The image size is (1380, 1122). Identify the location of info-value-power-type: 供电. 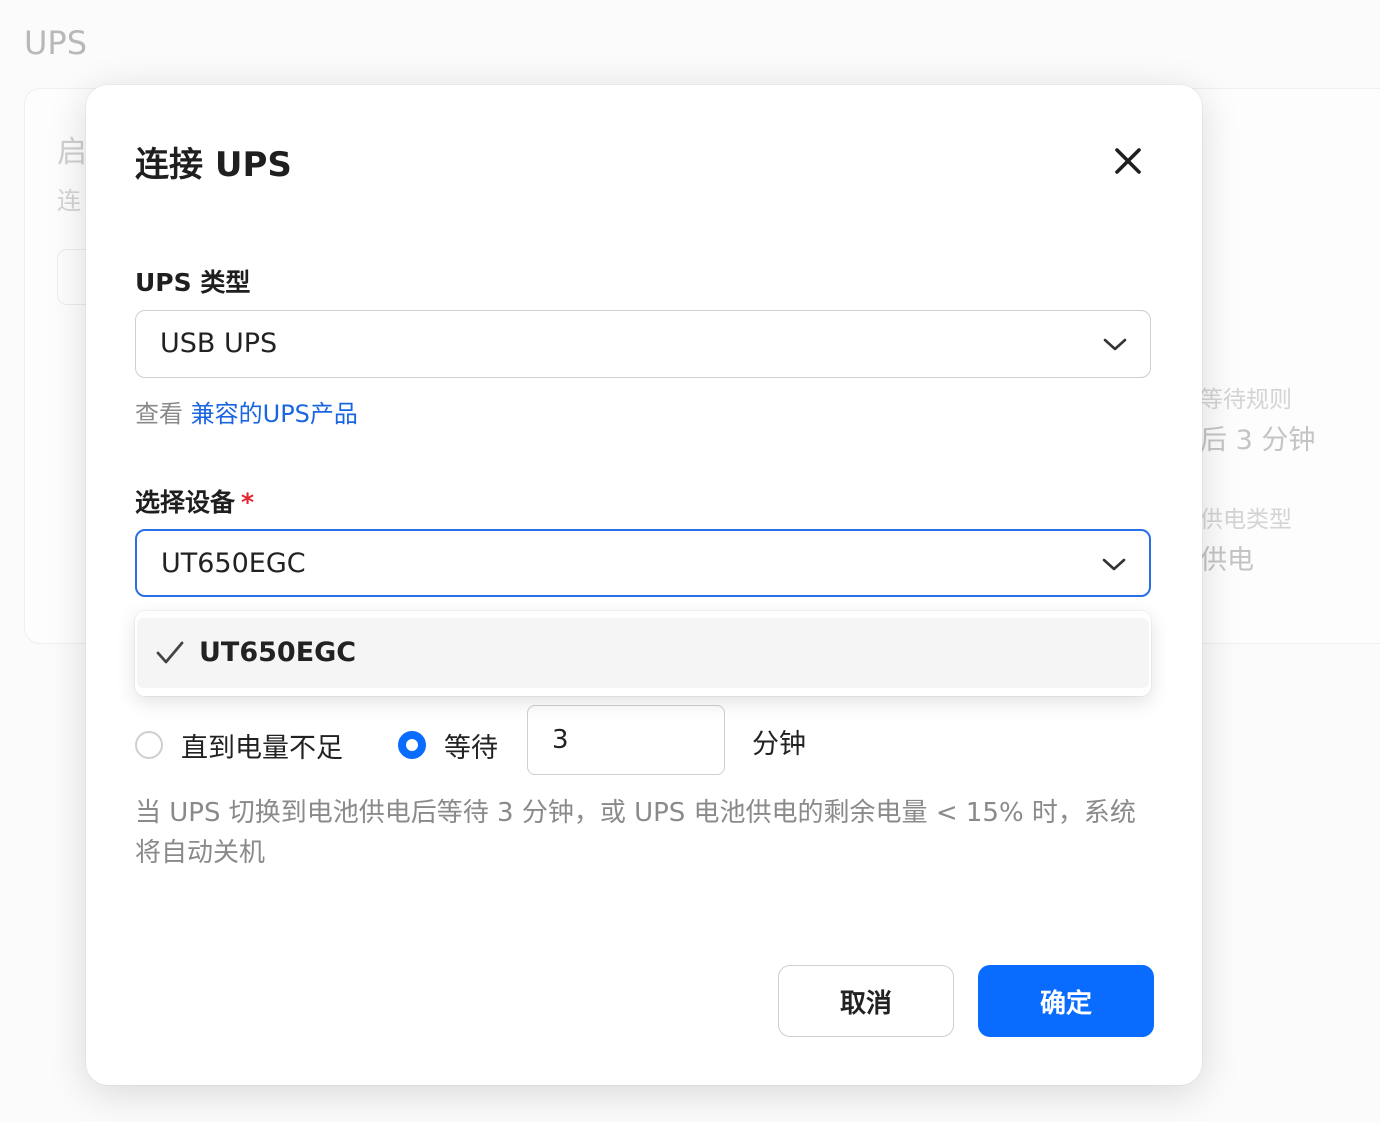
(1227, 560).